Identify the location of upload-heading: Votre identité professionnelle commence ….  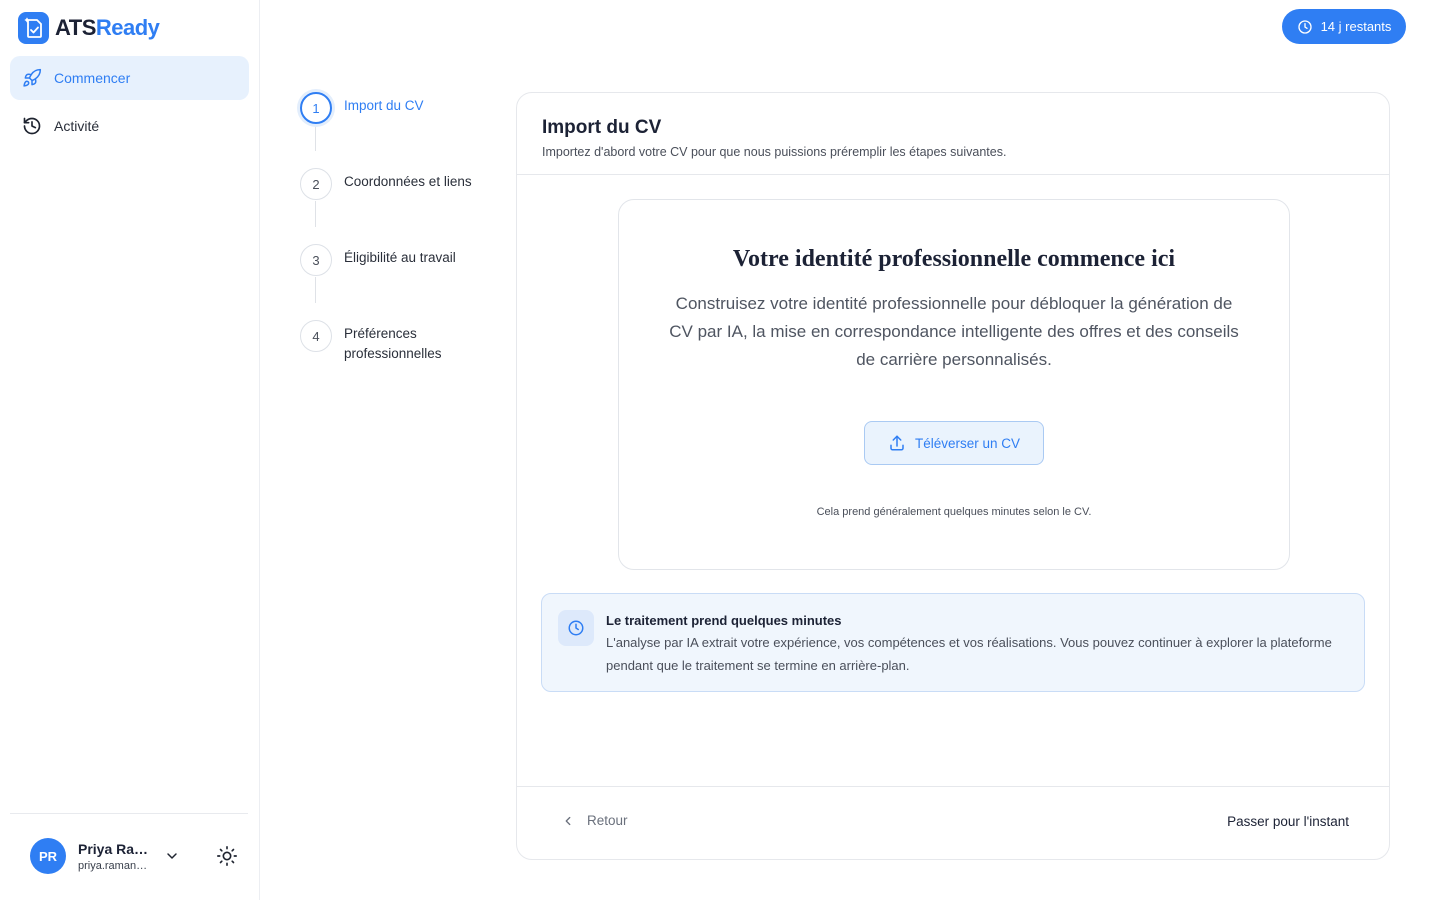
(954, 259).